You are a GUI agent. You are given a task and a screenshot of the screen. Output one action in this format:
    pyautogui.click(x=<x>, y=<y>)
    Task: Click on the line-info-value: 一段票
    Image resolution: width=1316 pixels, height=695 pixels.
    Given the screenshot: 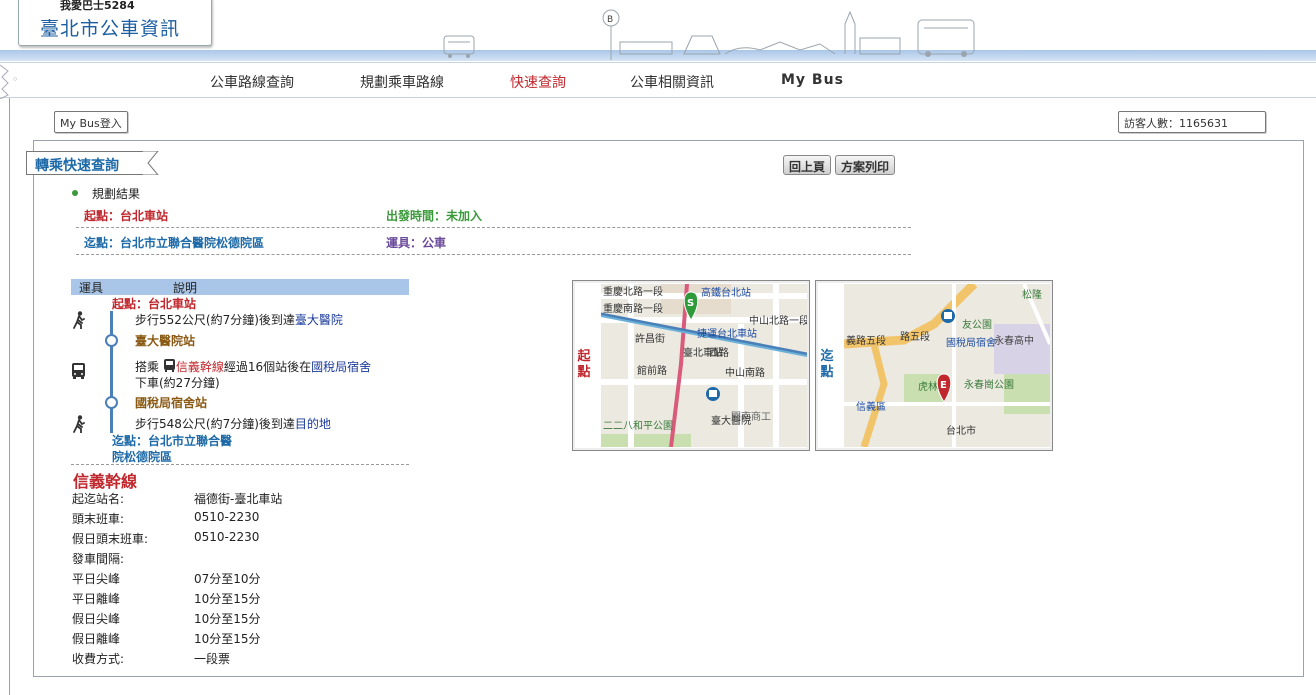 What is the action you would take?
    pyautogui.click(x=212, y=659)
    